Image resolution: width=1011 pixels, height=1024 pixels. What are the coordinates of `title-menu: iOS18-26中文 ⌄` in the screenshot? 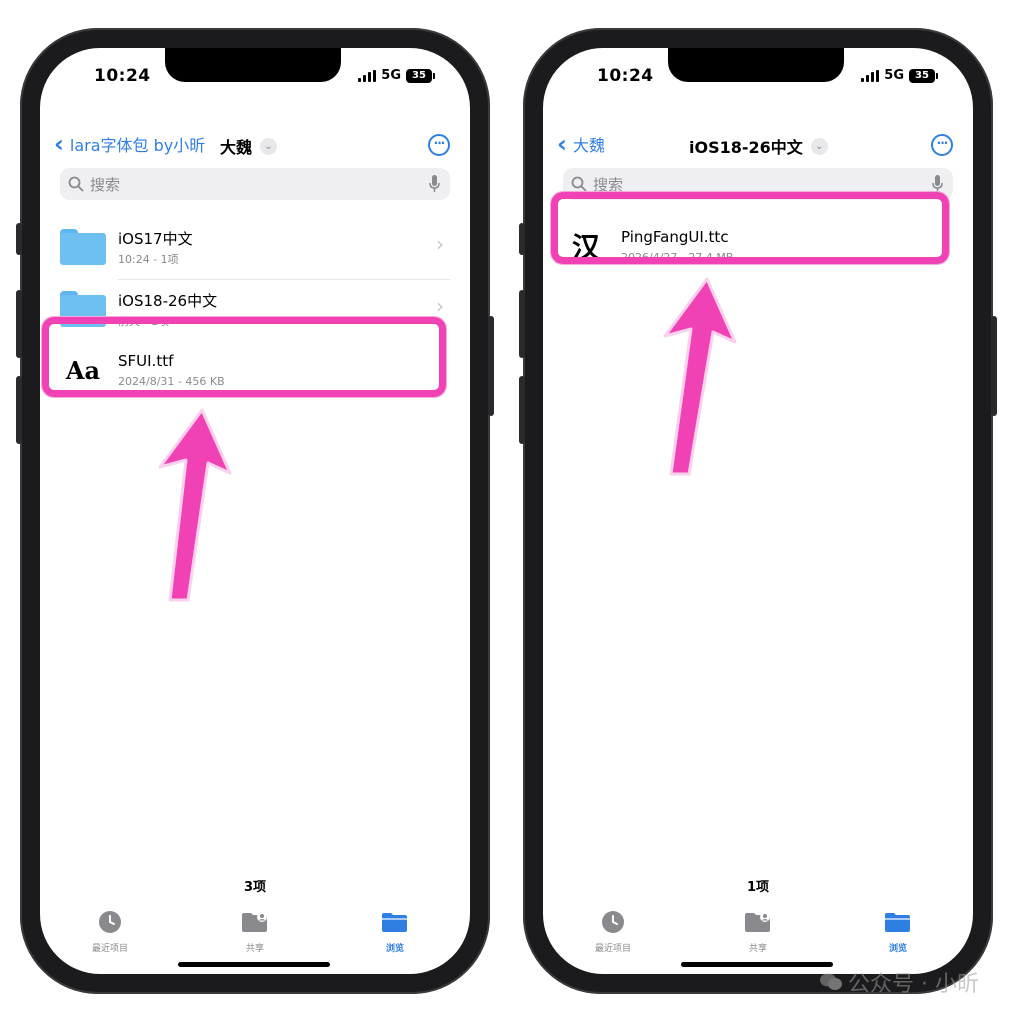 It's located at (758, 146).